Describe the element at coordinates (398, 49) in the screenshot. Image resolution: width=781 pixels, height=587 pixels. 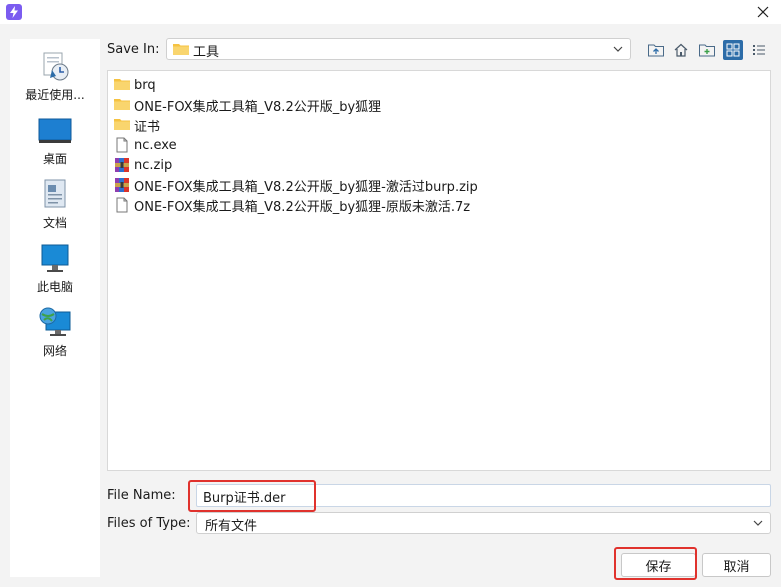
I see `look-in-combo: 工具` at that location.